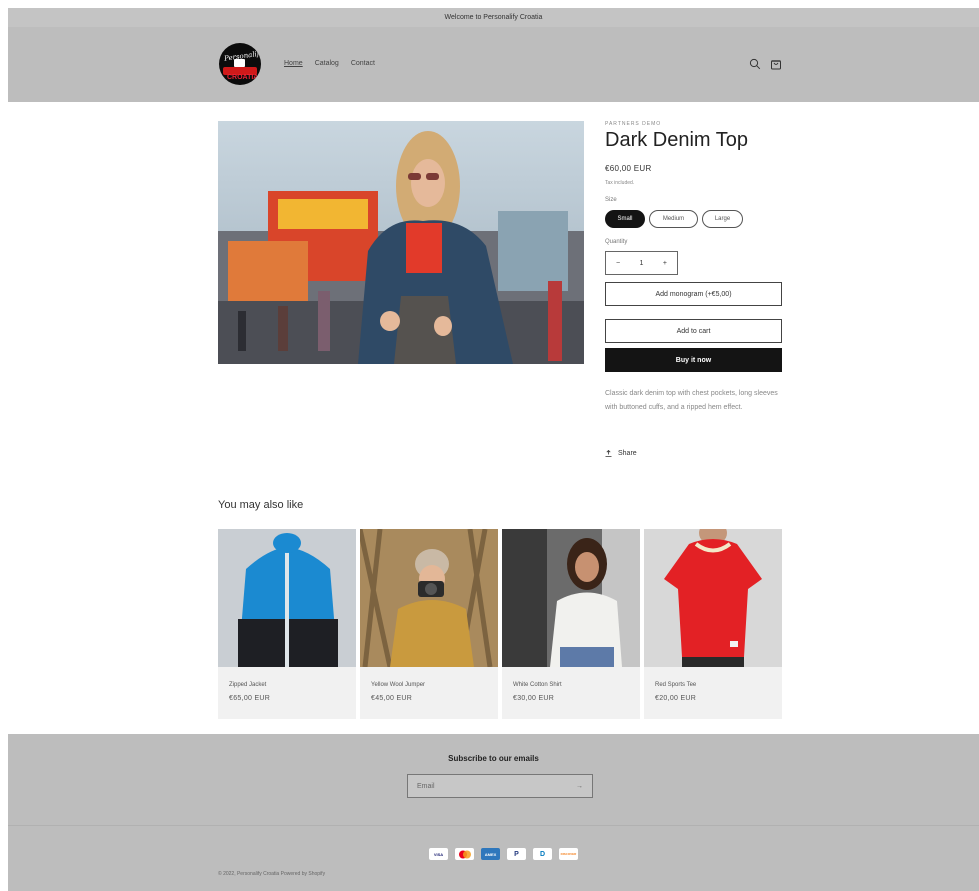  I want to click on email-placeholder: Email, so click(426, 786).